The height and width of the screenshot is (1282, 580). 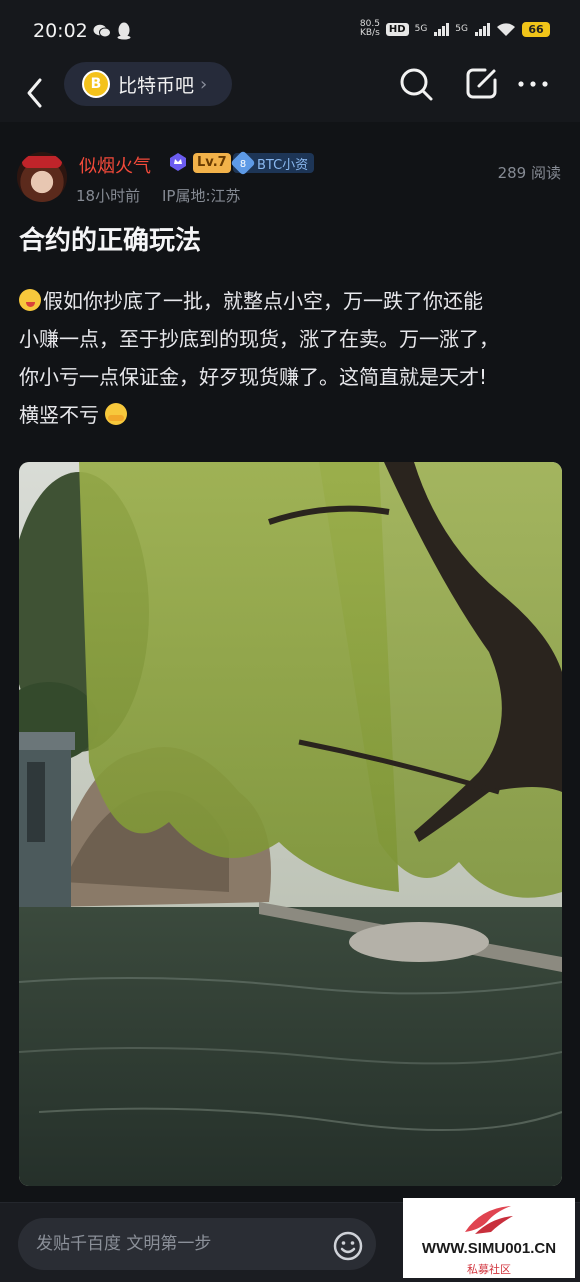 I want to click on ip-location: IP属地:江苏, so click(x=201, y=196).